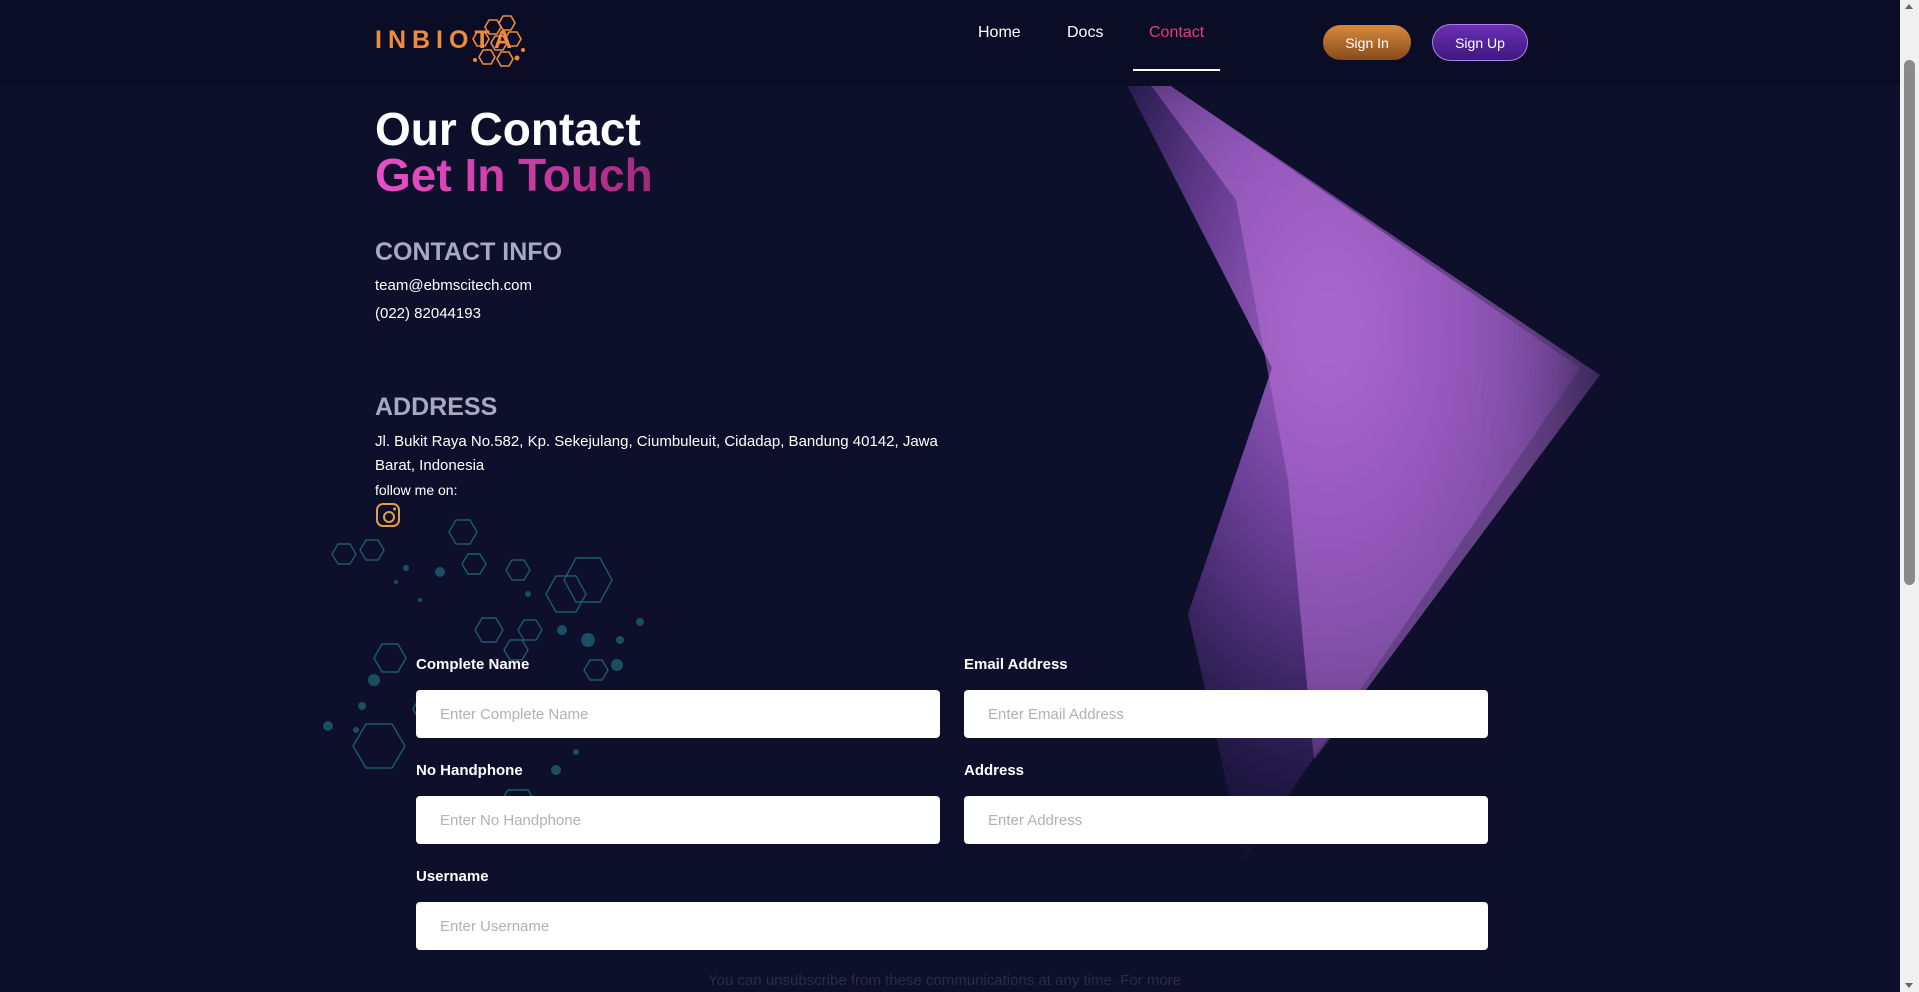 The width and height of the screenshot is (1919, 992). What do you see at coordinates (453, 285) in the screenshot?
I see `contact-email: team@ebmscitech.com` at bounding box center [453, 285].